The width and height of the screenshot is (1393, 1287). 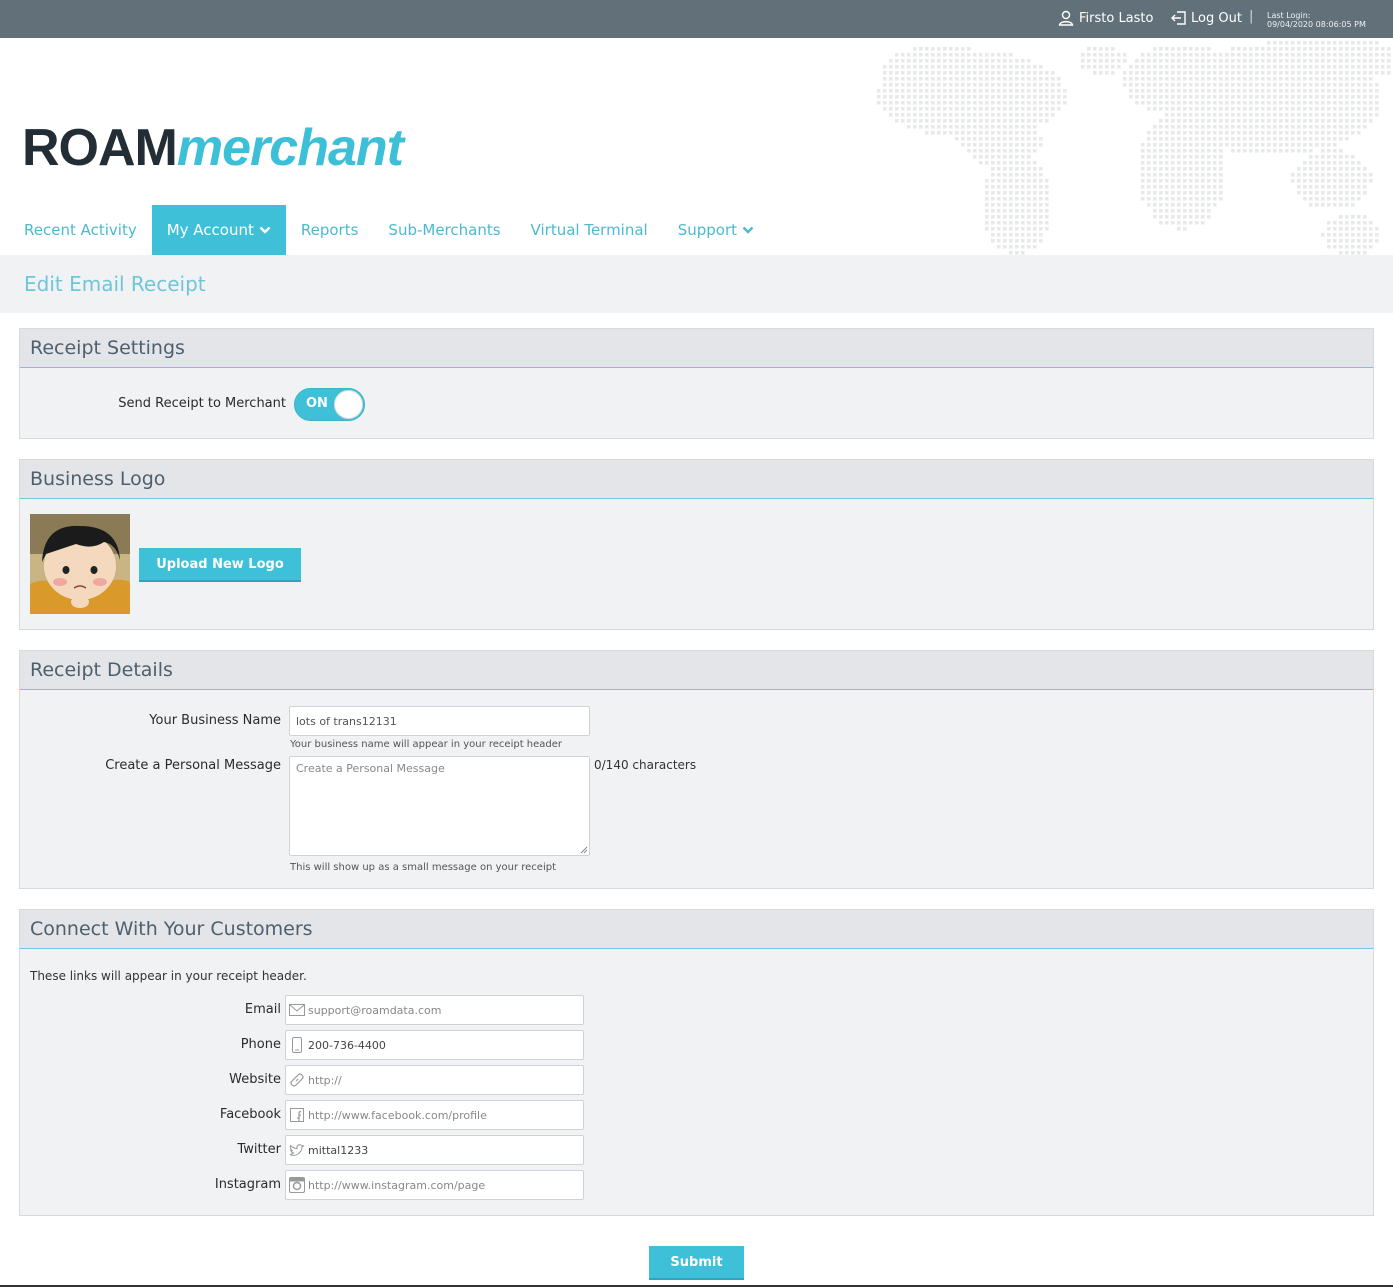 I want to click on phone-field: 200-736-4400, so click(x=434, y=1045).